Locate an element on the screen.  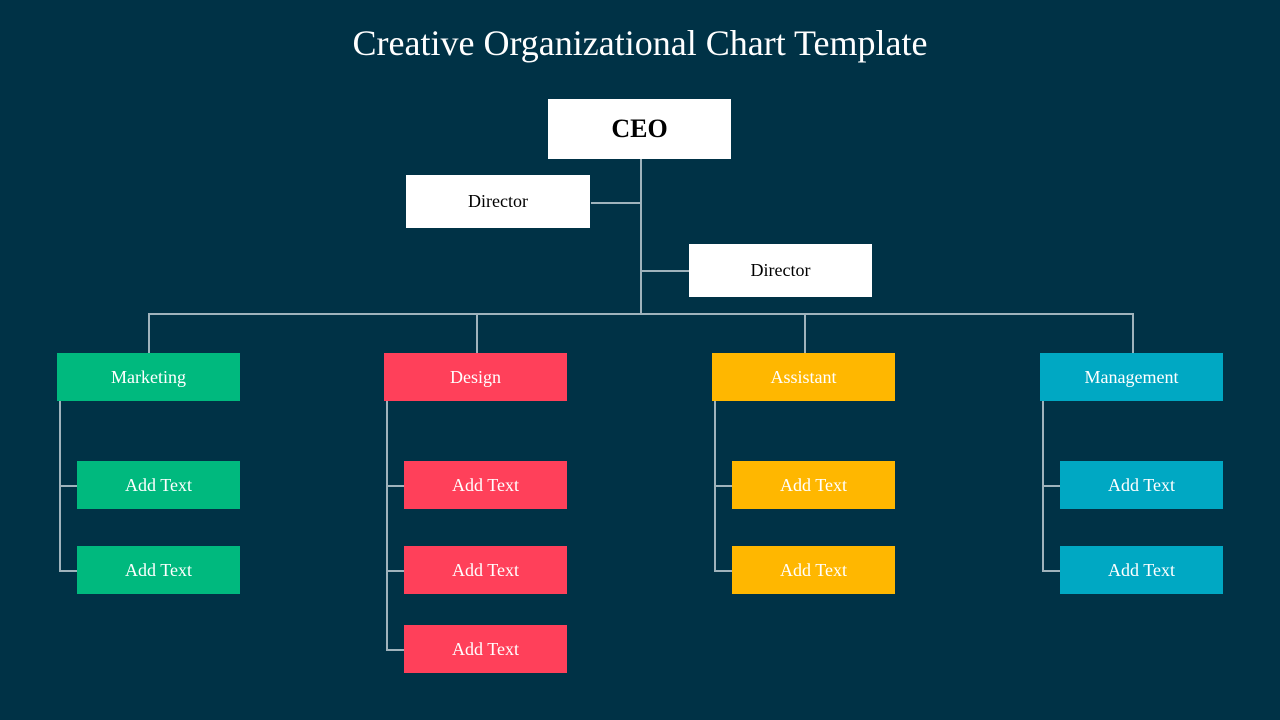
department-label: Marketing is located at coordinates (148, 376).